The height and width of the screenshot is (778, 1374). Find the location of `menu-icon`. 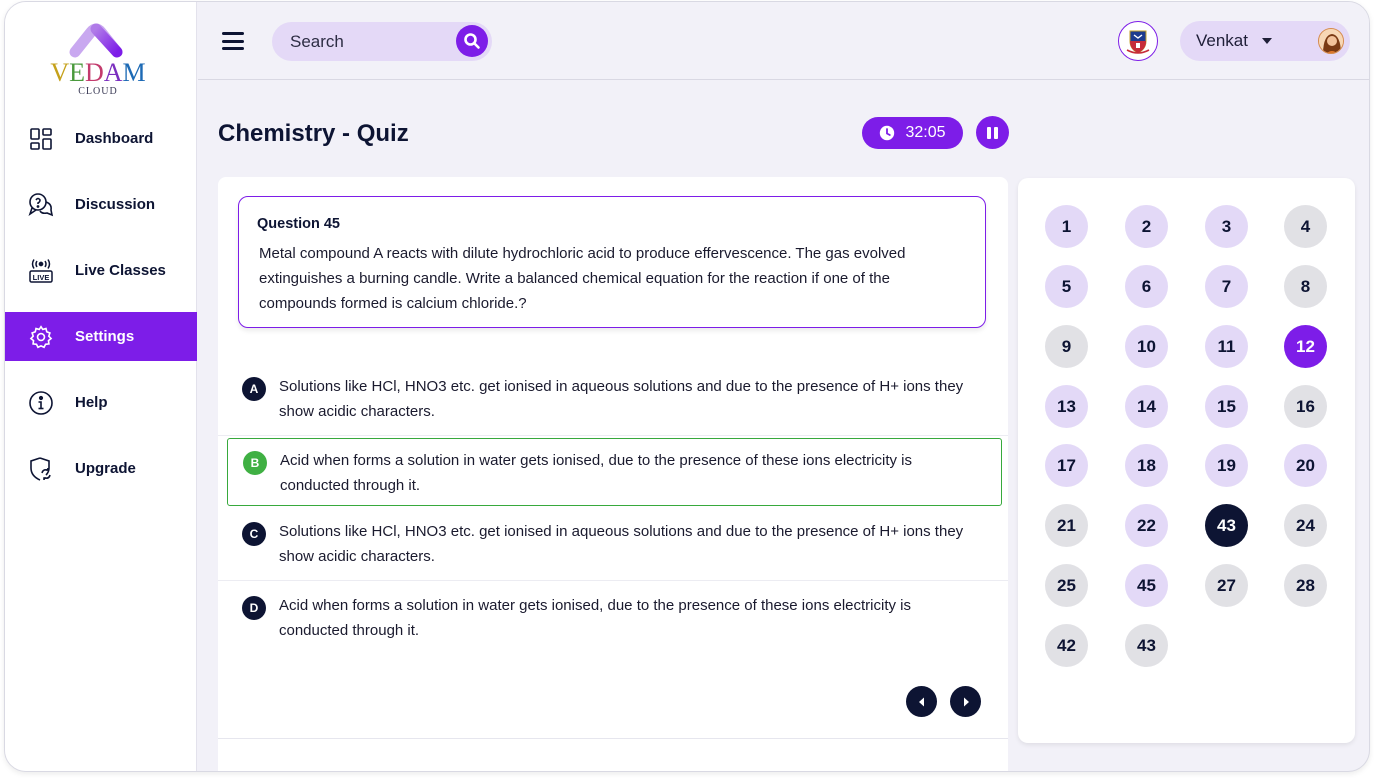

menu-icon is located at coordinates (233, 41).